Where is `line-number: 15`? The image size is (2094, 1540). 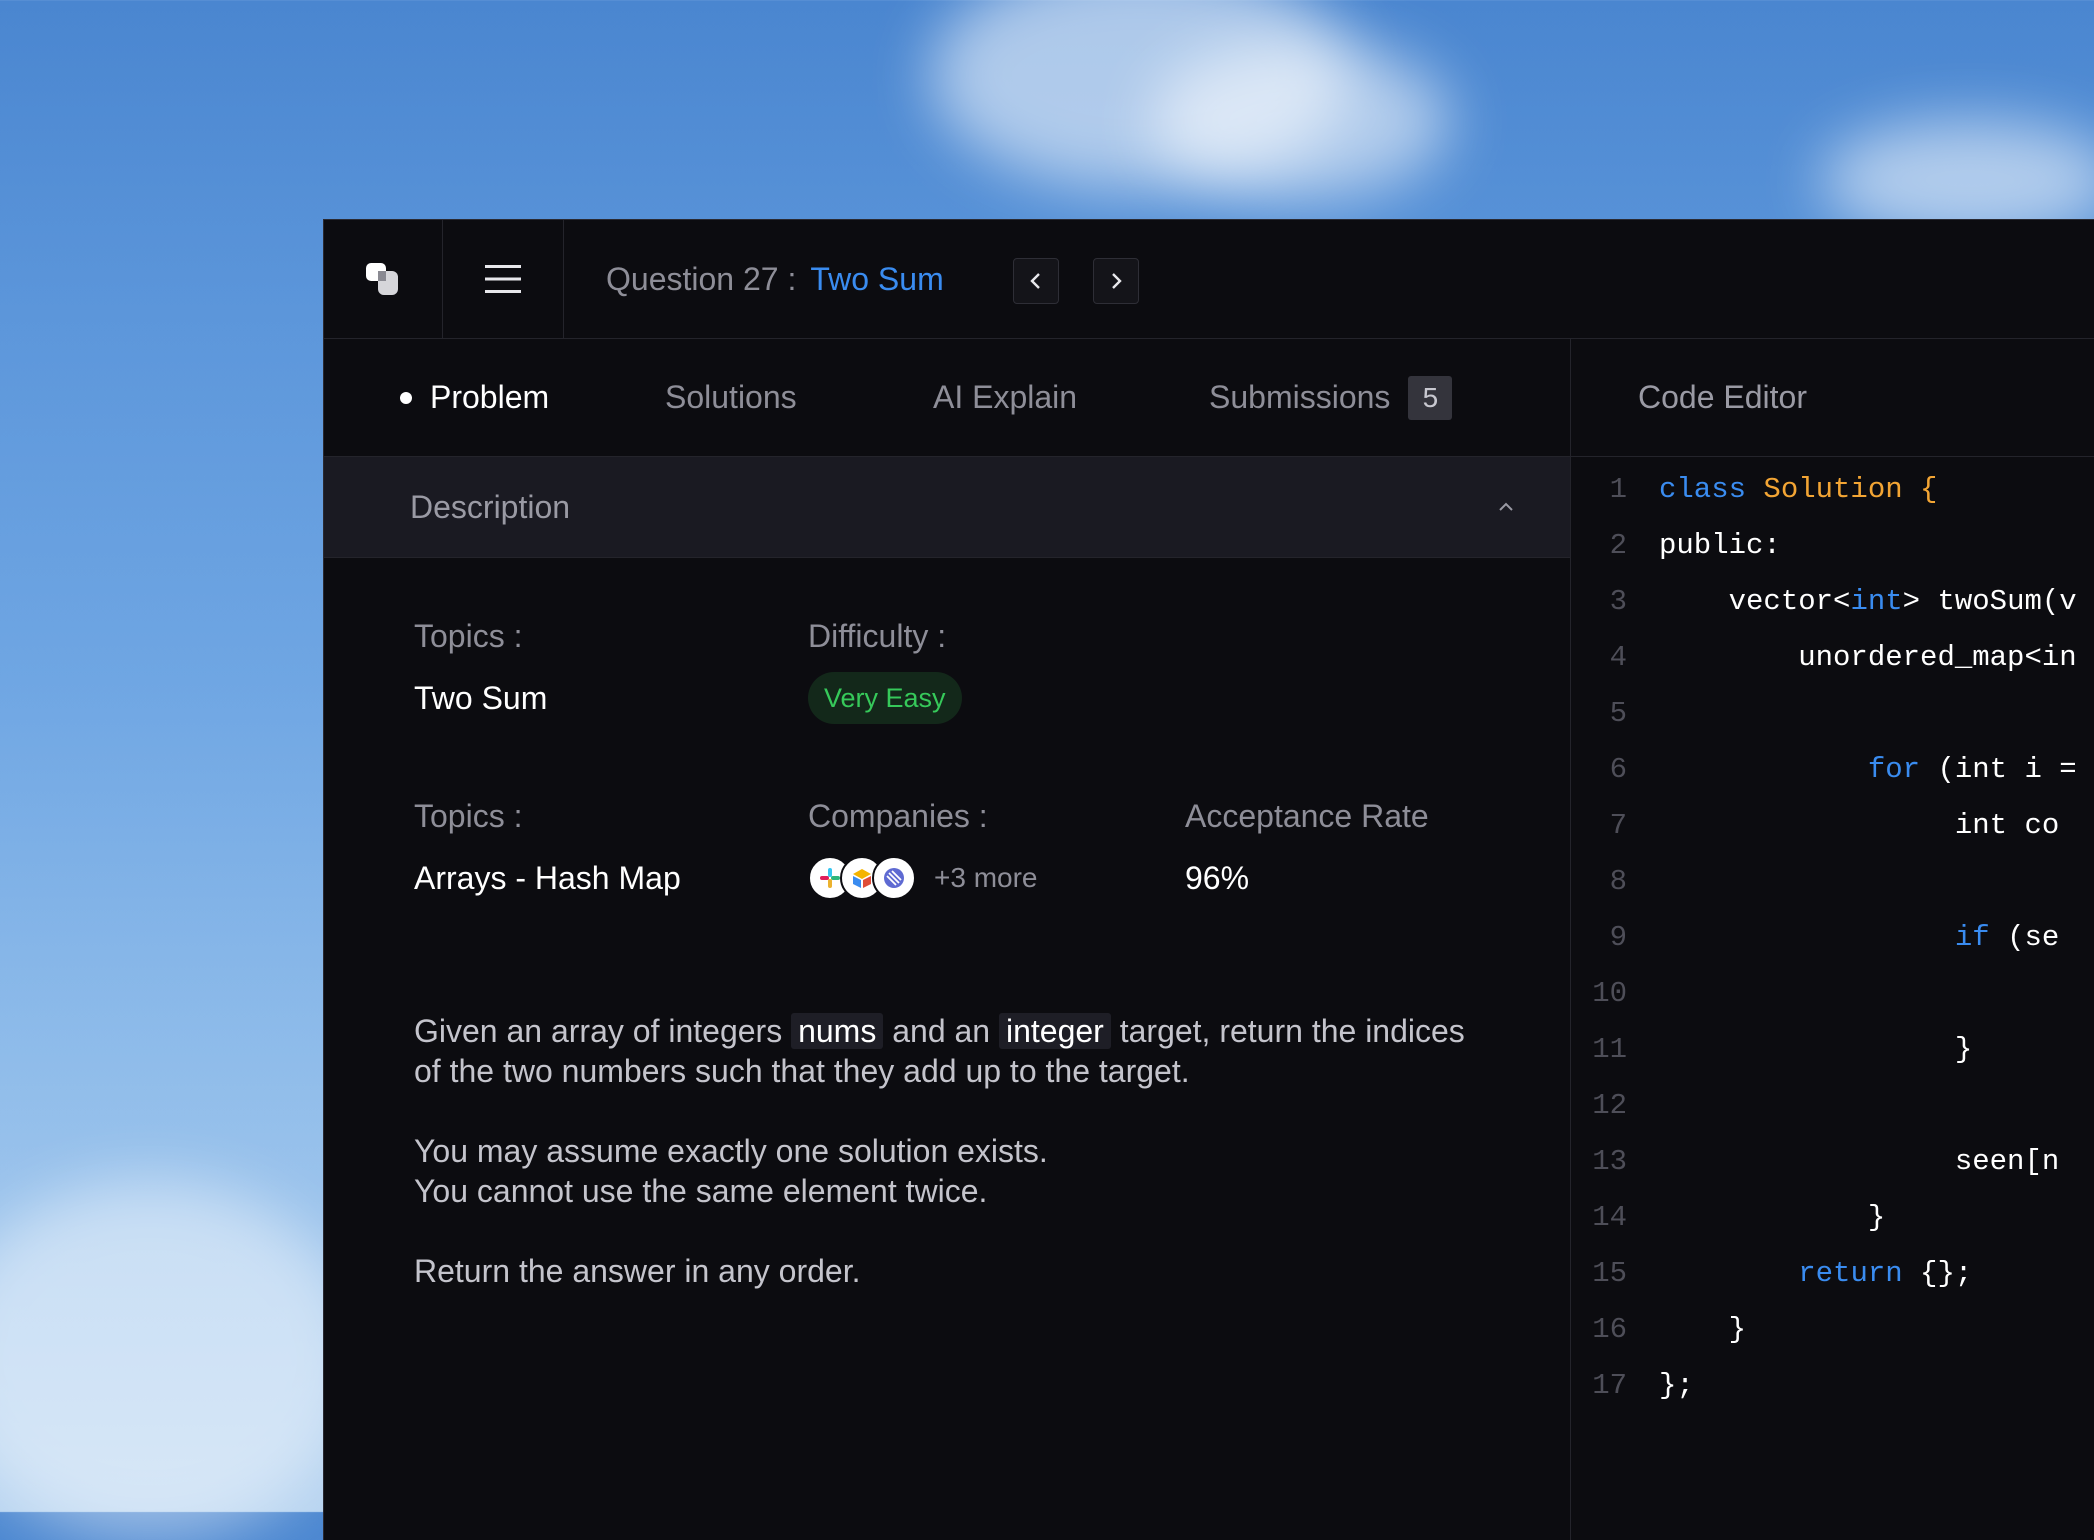 line-number: 15 is located at coordinates (1609, 1273).